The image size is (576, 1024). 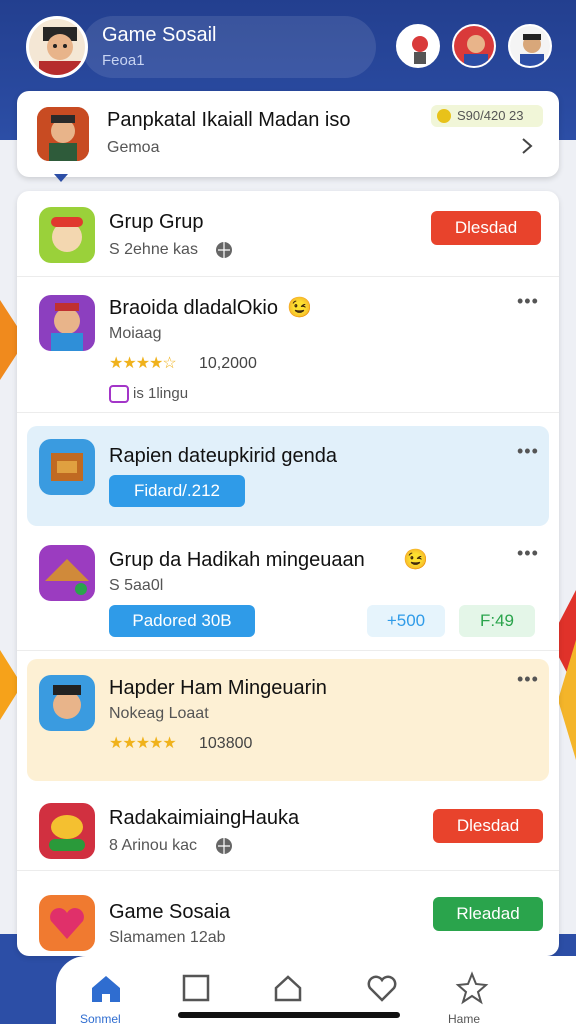 I want to click on item-subtitle: Slamamen 12ab, so click(x=167, y=937).